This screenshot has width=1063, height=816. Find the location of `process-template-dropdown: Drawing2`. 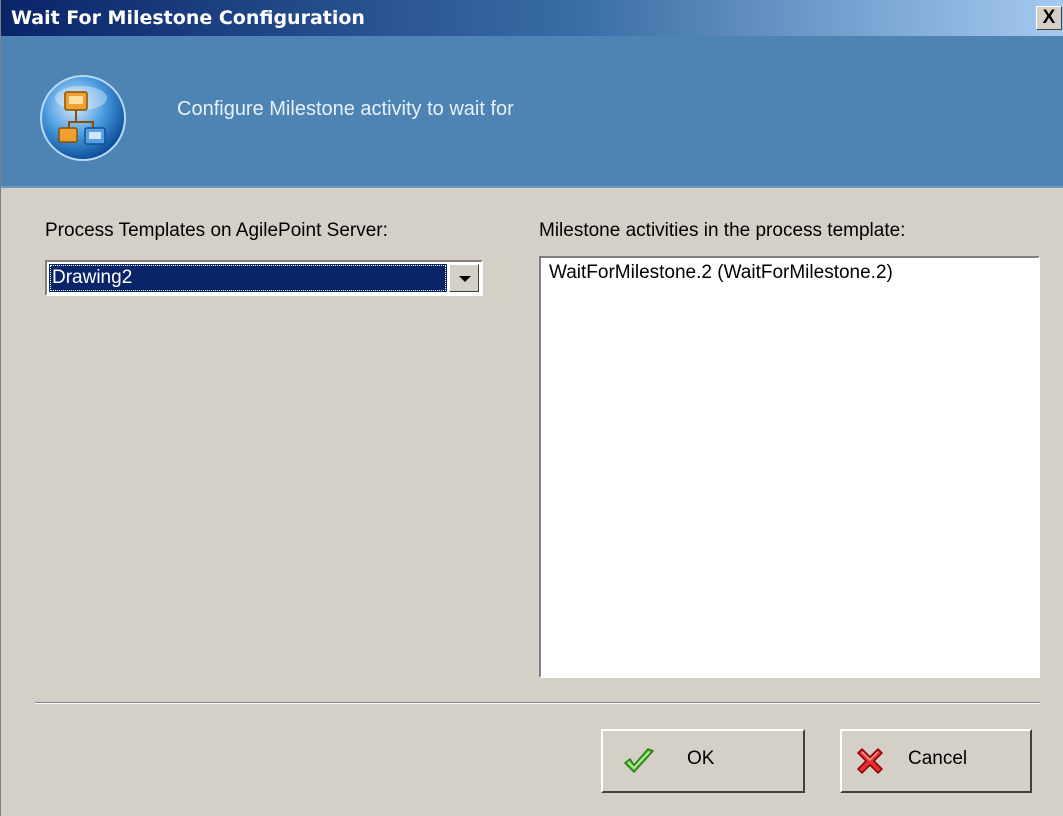

process-template-dropdown: Drawing2 is located at coordinates (264, 278).